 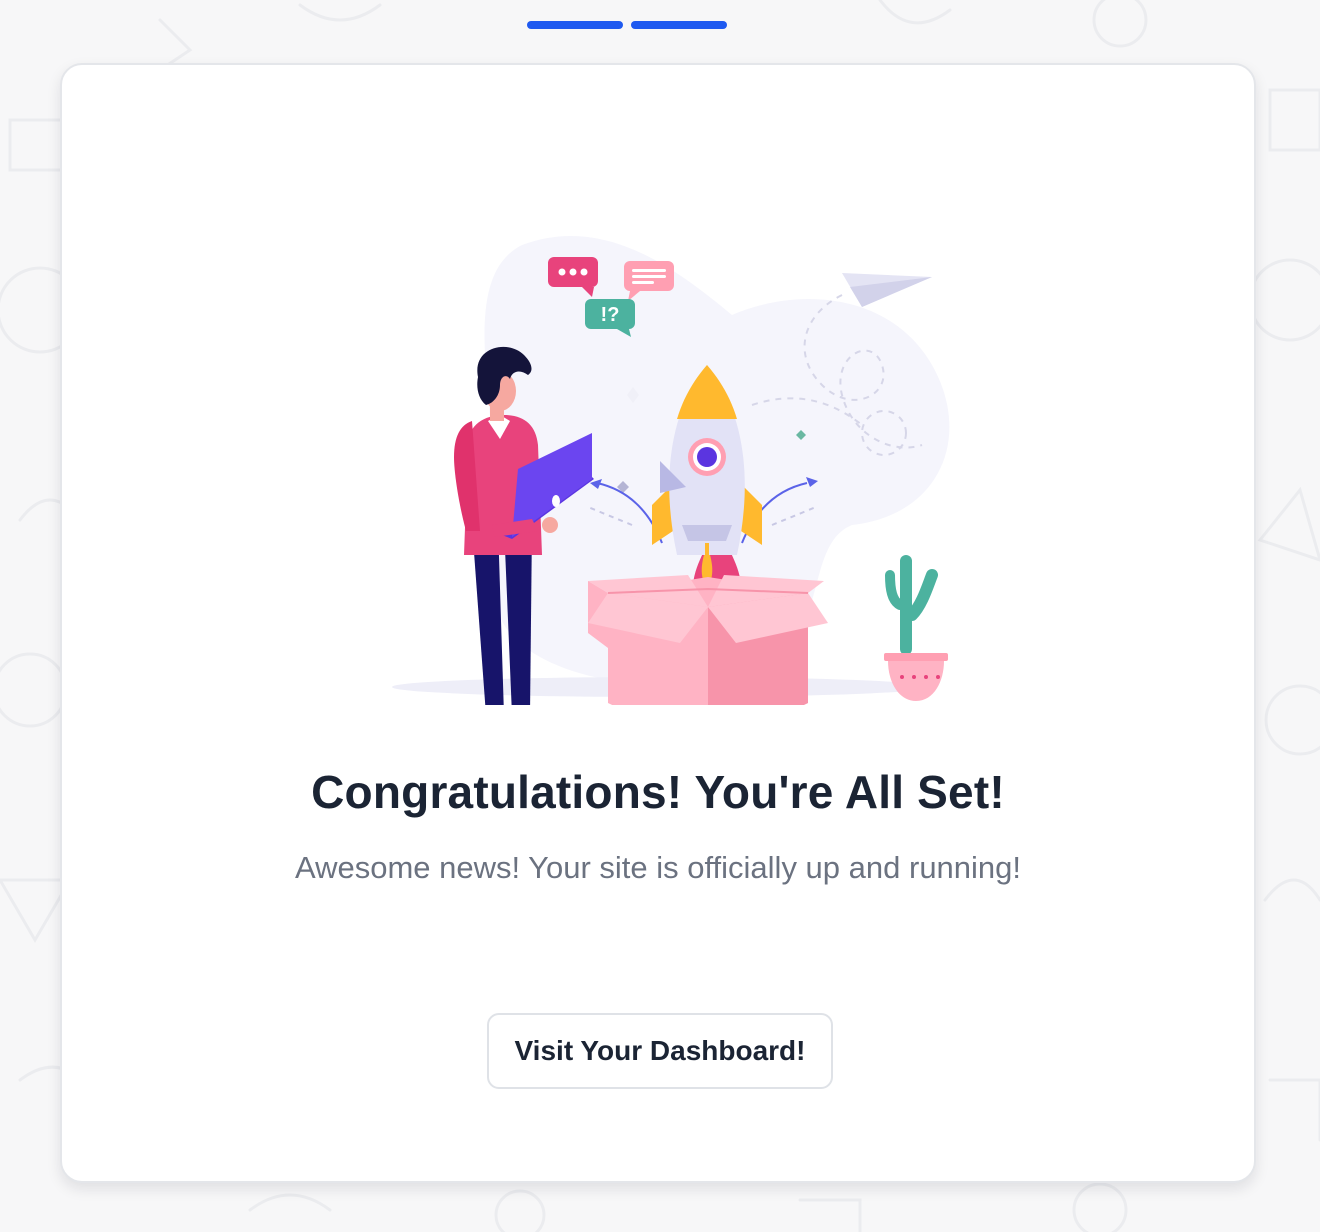 What do you see at coordinates (627, 25) in the screenshot?
I see `step-progress` at bounding box center [627, 25].